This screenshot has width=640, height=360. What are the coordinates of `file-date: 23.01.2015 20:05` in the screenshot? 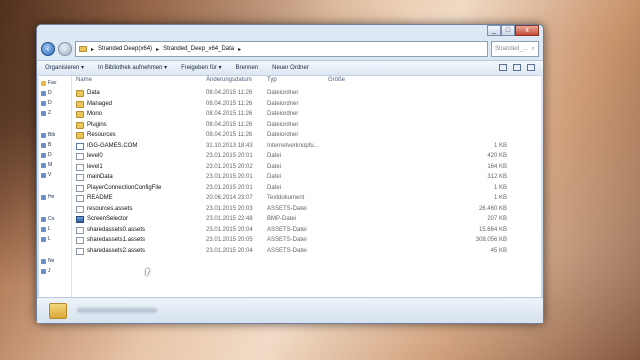 It's located at (229, 240).